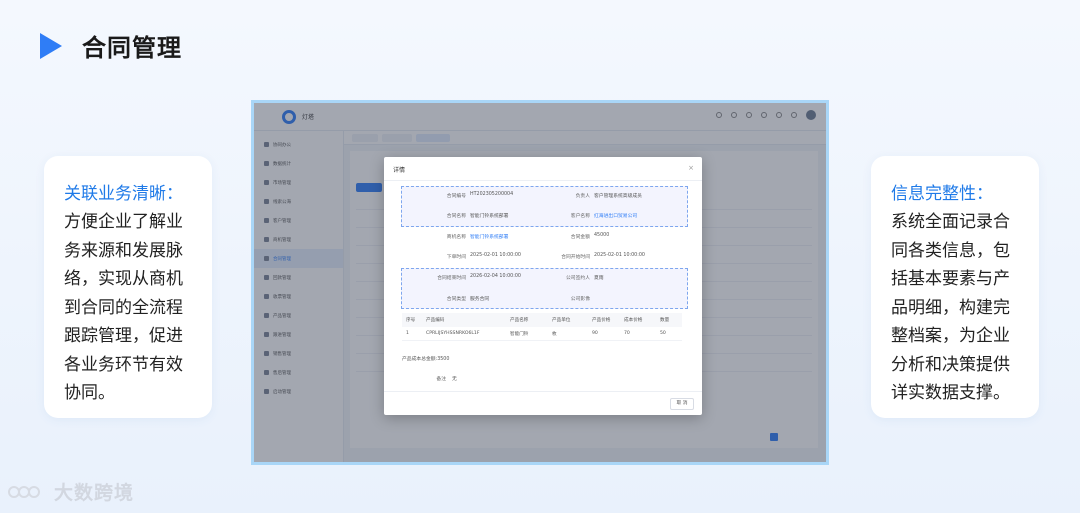 The image size is (1080, 513). Describe the element at coordinates (89, 393) in the screenshot. I see `left-card-line: 协同。` at that location.